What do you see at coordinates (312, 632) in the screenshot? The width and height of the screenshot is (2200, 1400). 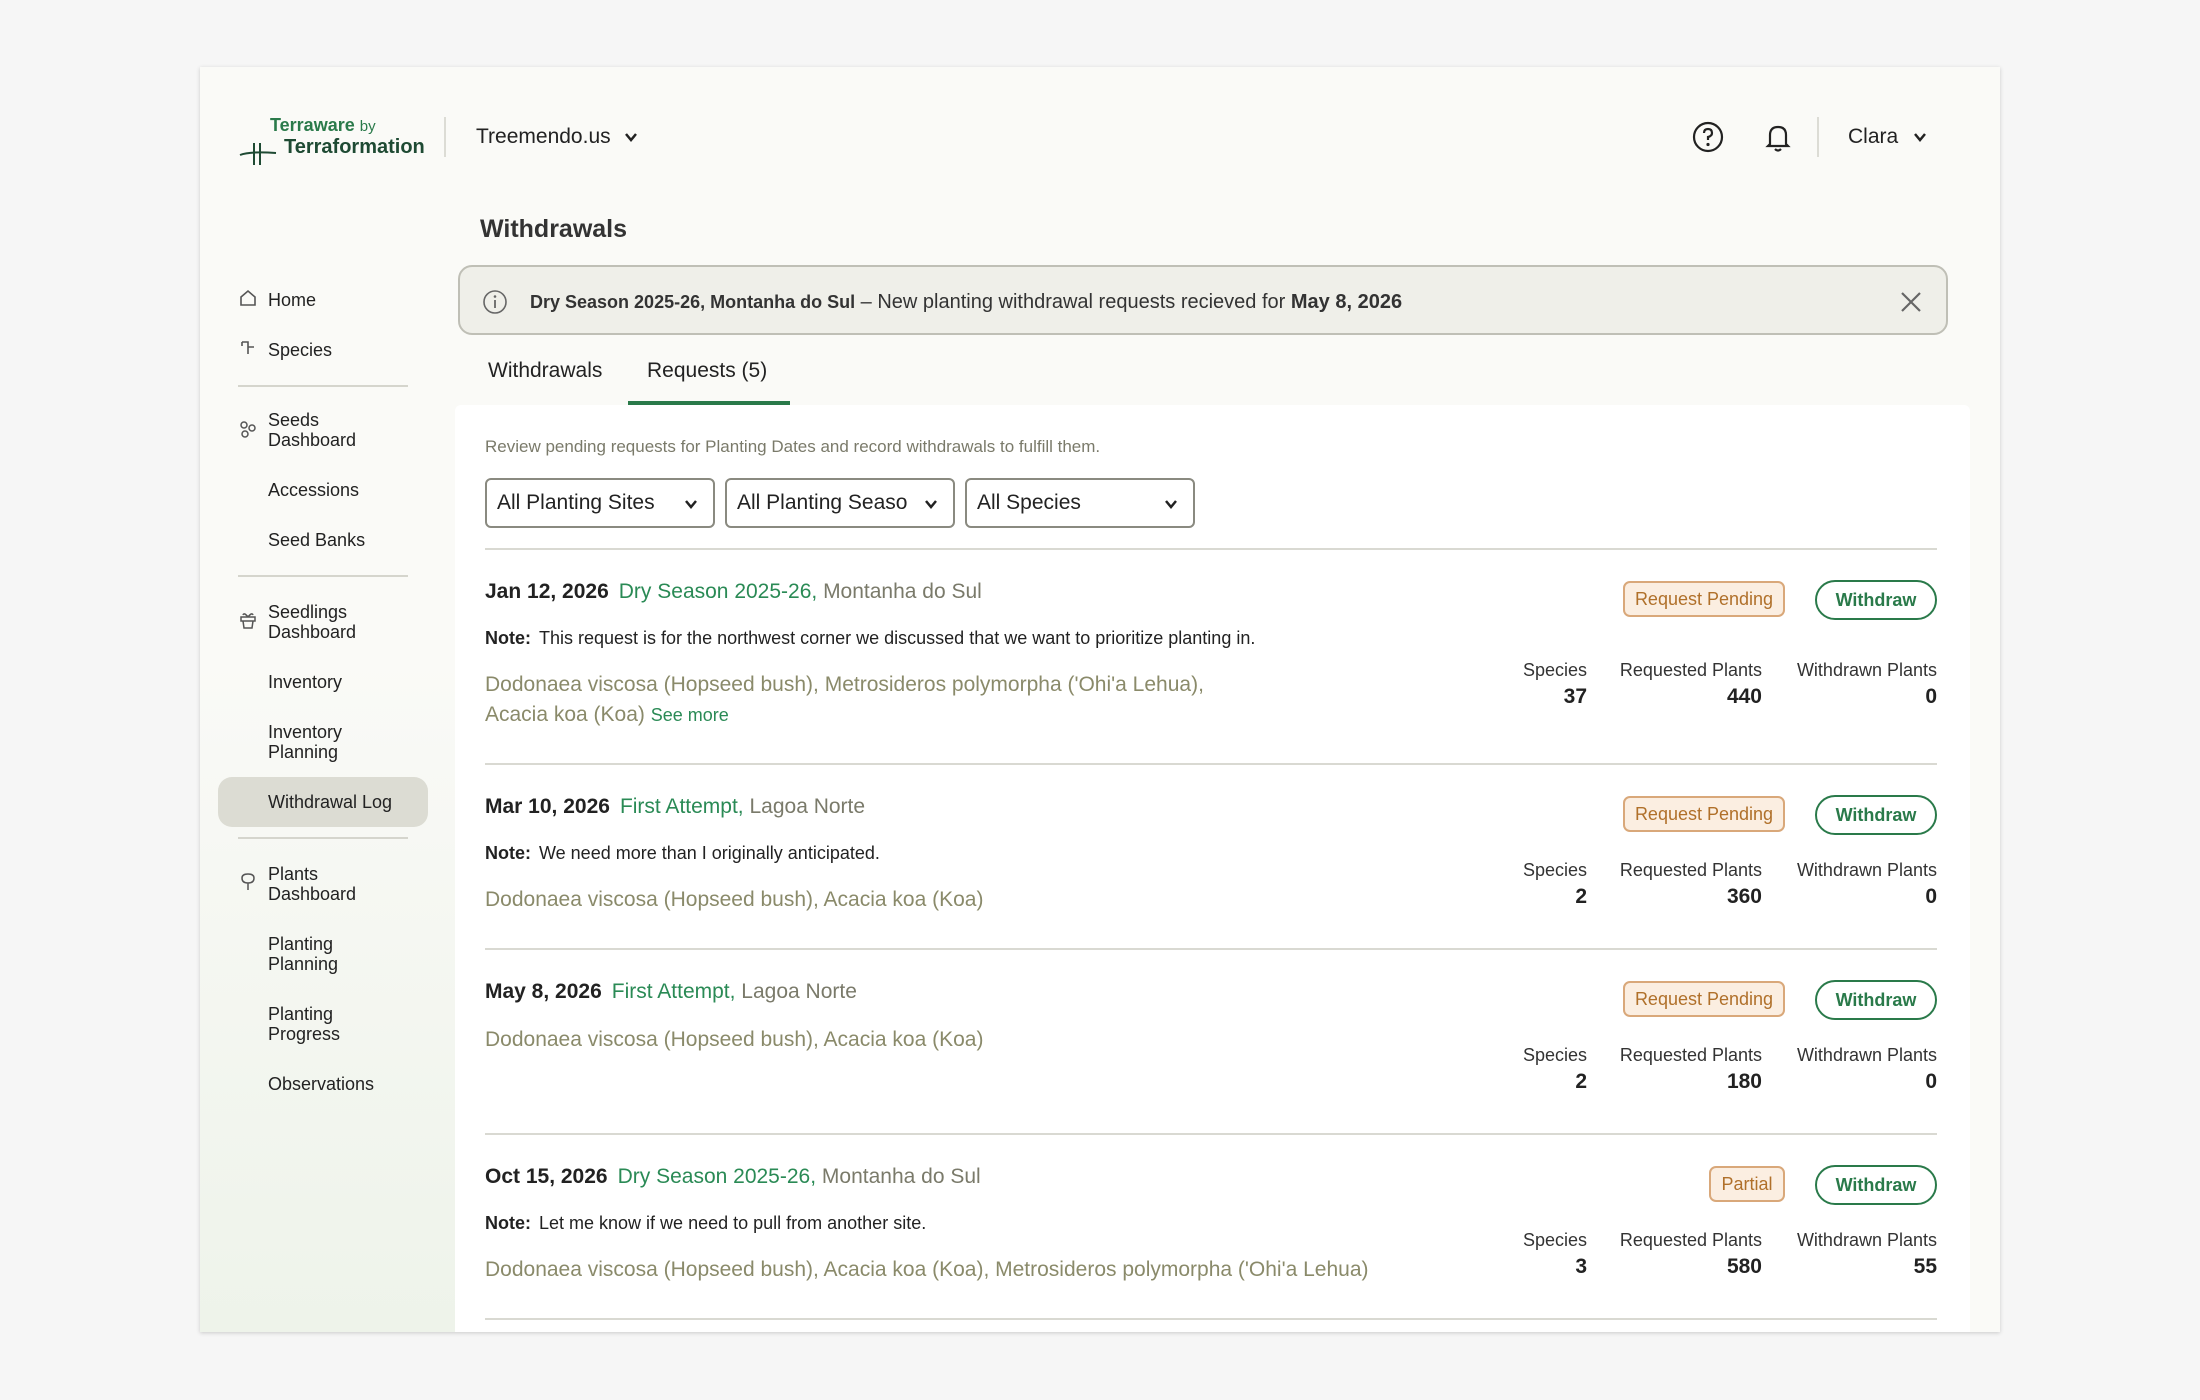 I see `seedlings-dashboard-label-2: Dashboard` at bounding box center [312, 632].